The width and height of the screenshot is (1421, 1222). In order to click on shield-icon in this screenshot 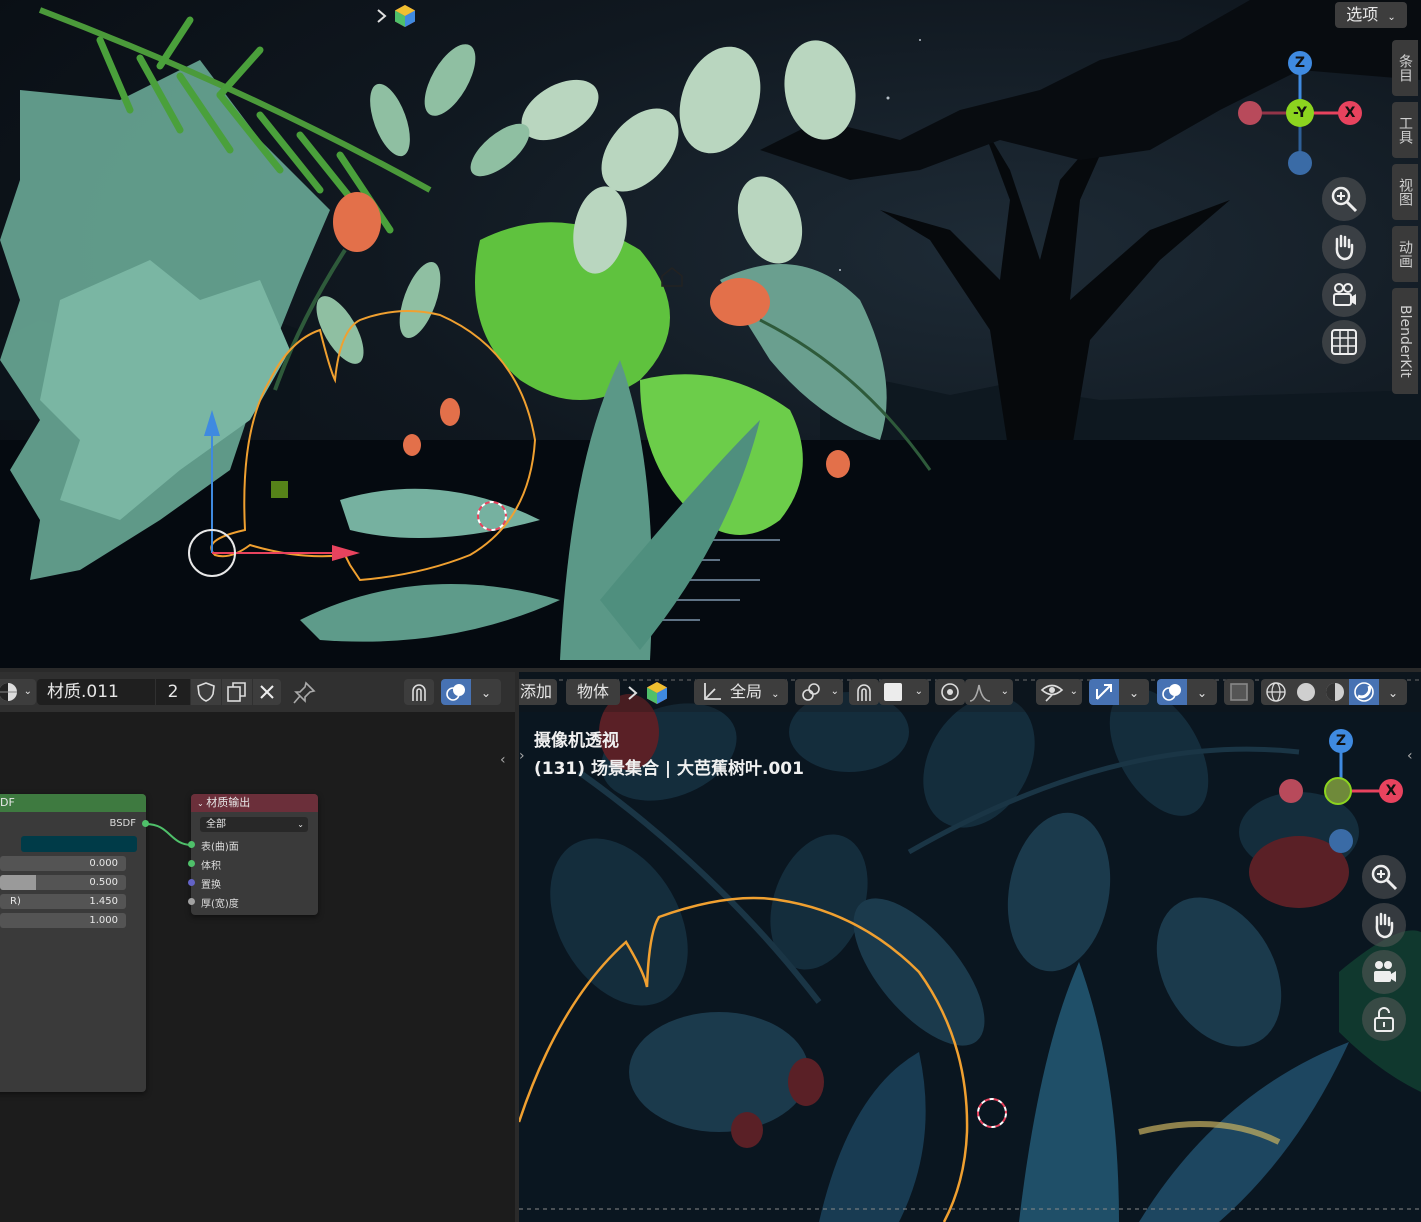, I will do `click(206, 692)`.